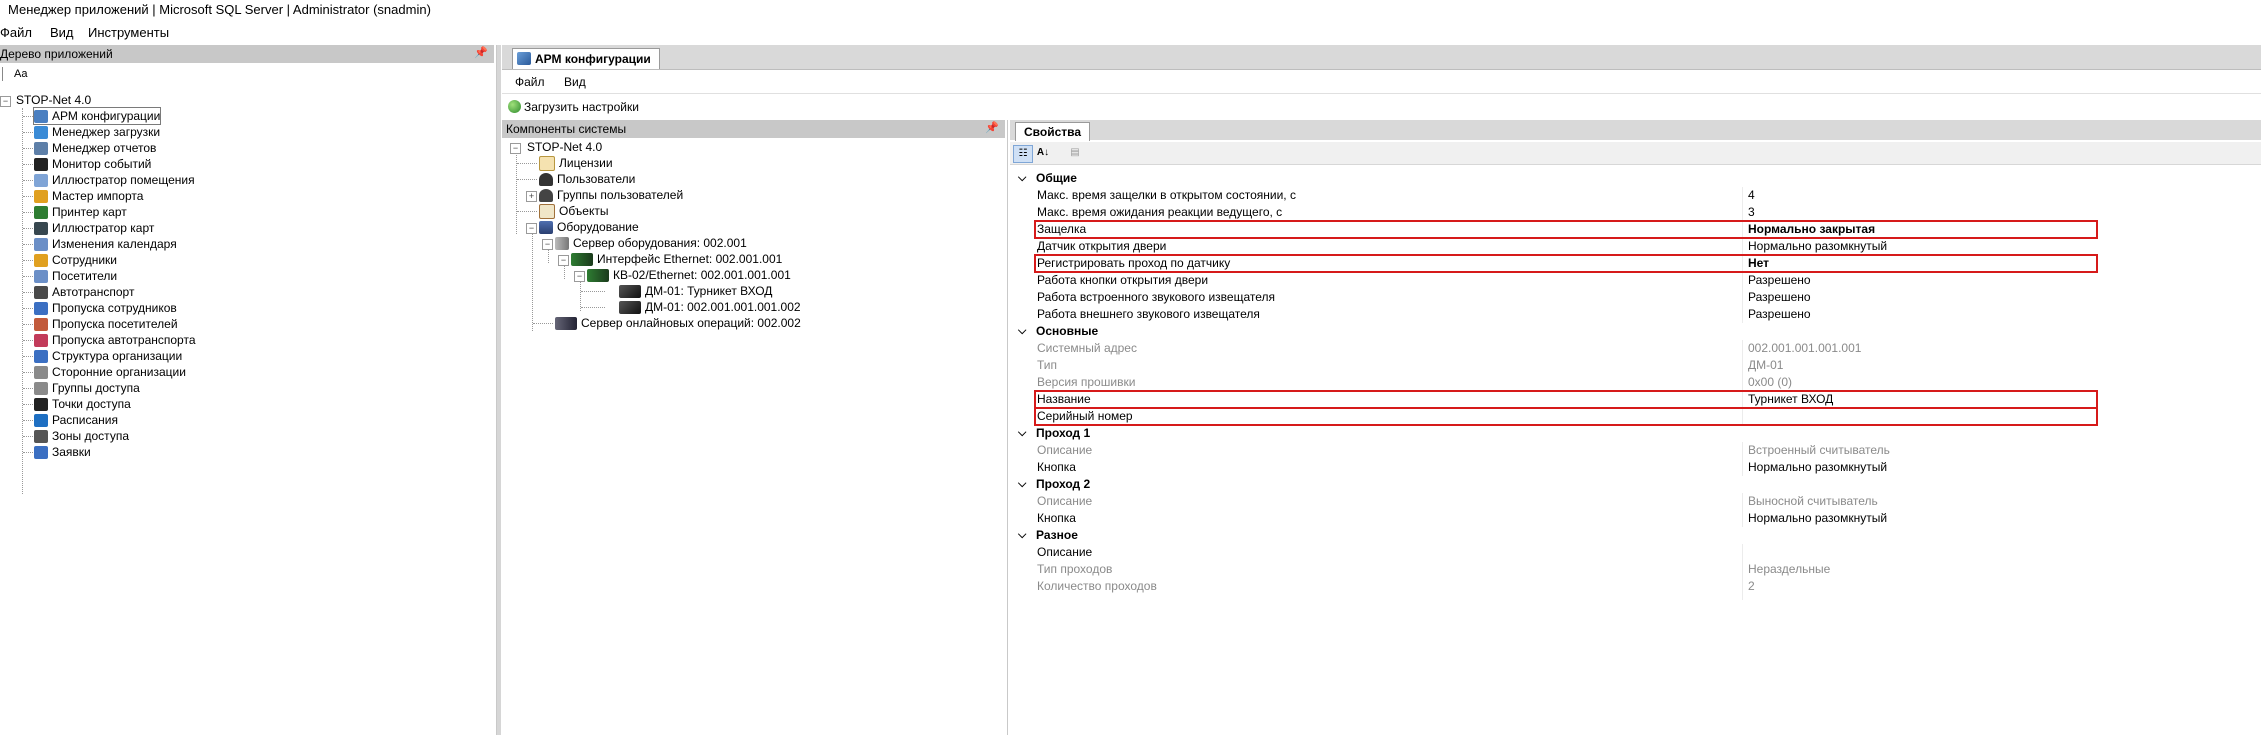 This screenshot has width=2261, height=735. What do you see at coordinates (95, 148) in the screenshot?
I see `app-item-2: Менеджер отчетов` at bounding box center [95, 148].